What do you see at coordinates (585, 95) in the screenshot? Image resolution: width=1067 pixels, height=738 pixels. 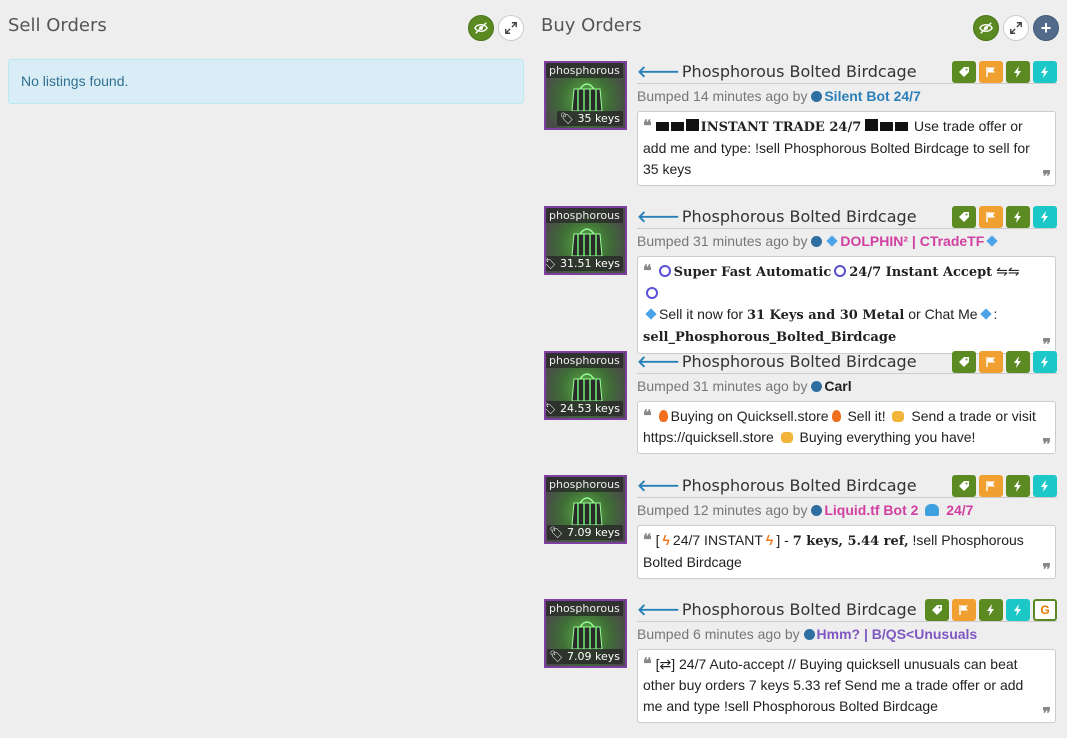 I see `item-thumbnail: phosphorous 🏷 35 keys` at bounding box center [585, 95].